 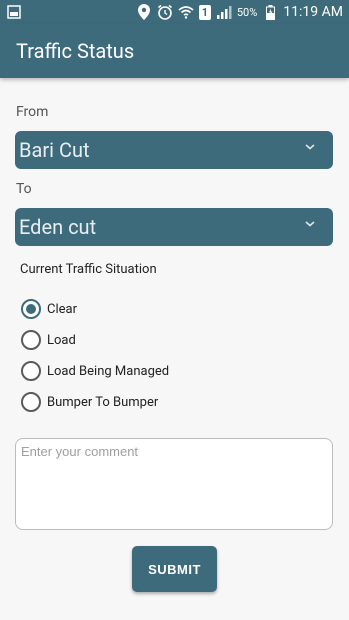 What do you see at coordinates (108, 371) in the screenshot?
I see `radio-label: Load Being Managed` at bounding box center [108, 371].